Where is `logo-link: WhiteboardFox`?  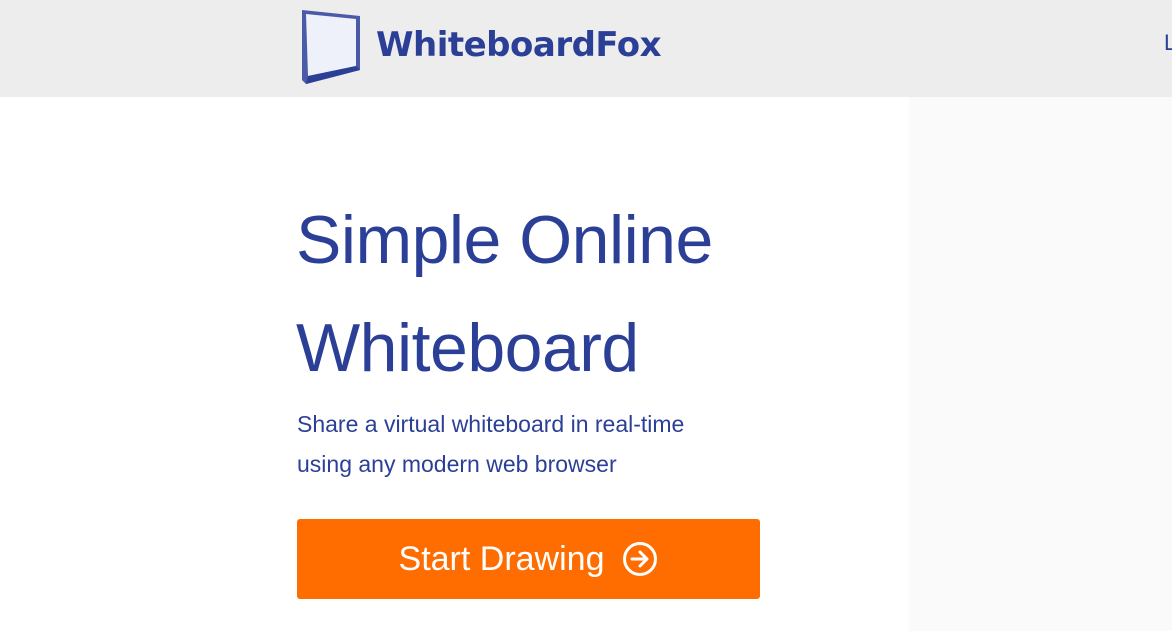
logo-link: WhiteboardFox is located at coordinates (481, 48).